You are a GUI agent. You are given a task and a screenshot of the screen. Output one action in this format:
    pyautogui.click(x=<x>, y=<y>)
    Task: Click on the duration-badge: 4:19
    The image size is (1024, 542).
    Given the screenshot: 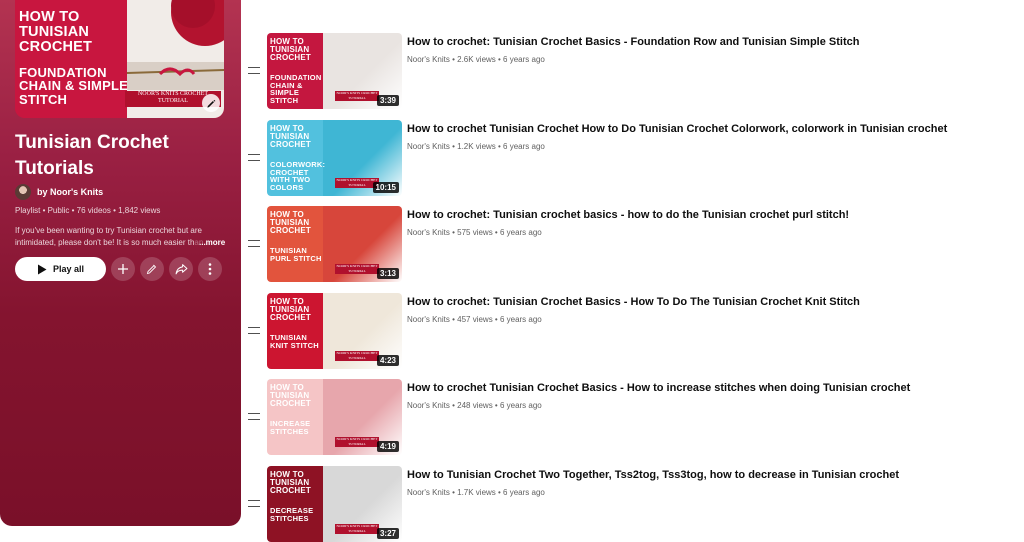 What is the action you would take?
    pyautogui.click(x=387, y=446)
    